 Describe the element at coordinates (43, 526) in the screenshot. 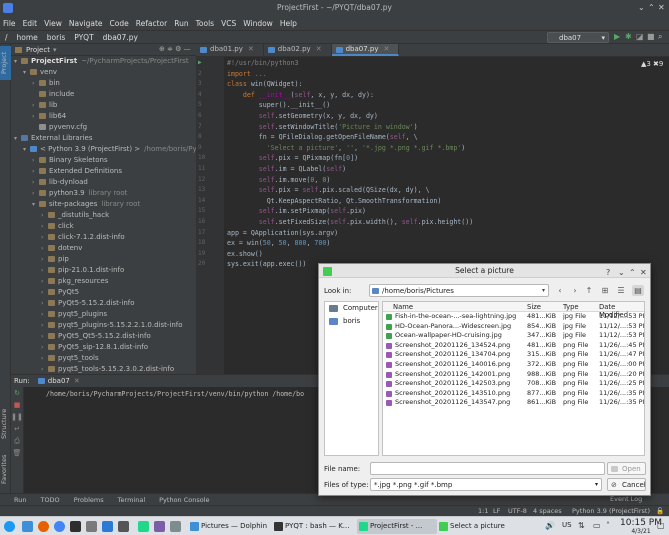

I see `firefox-icon` at that location.